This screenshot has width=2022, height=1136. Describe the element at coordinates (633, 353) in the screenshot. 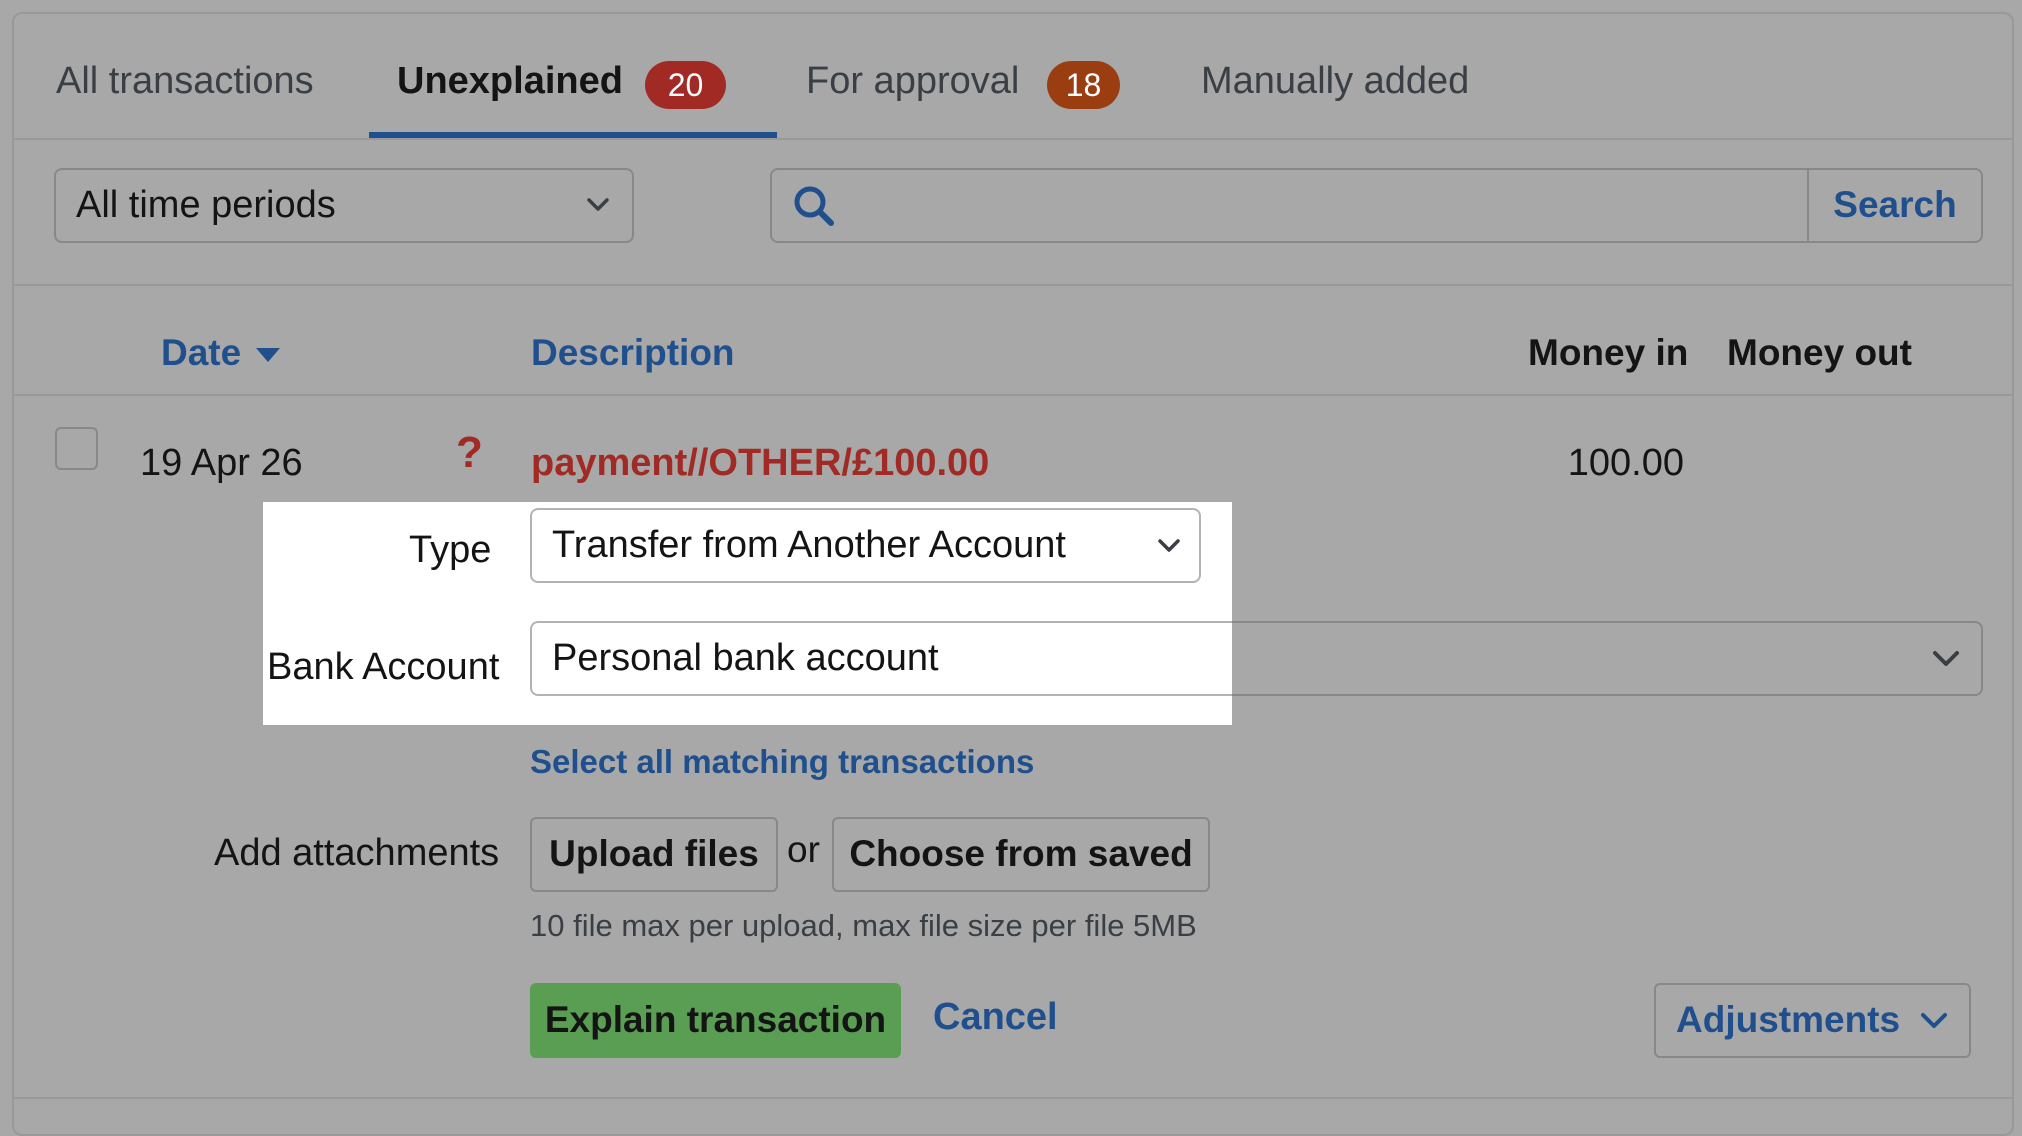

I see `description-column-header: Description` at that location.